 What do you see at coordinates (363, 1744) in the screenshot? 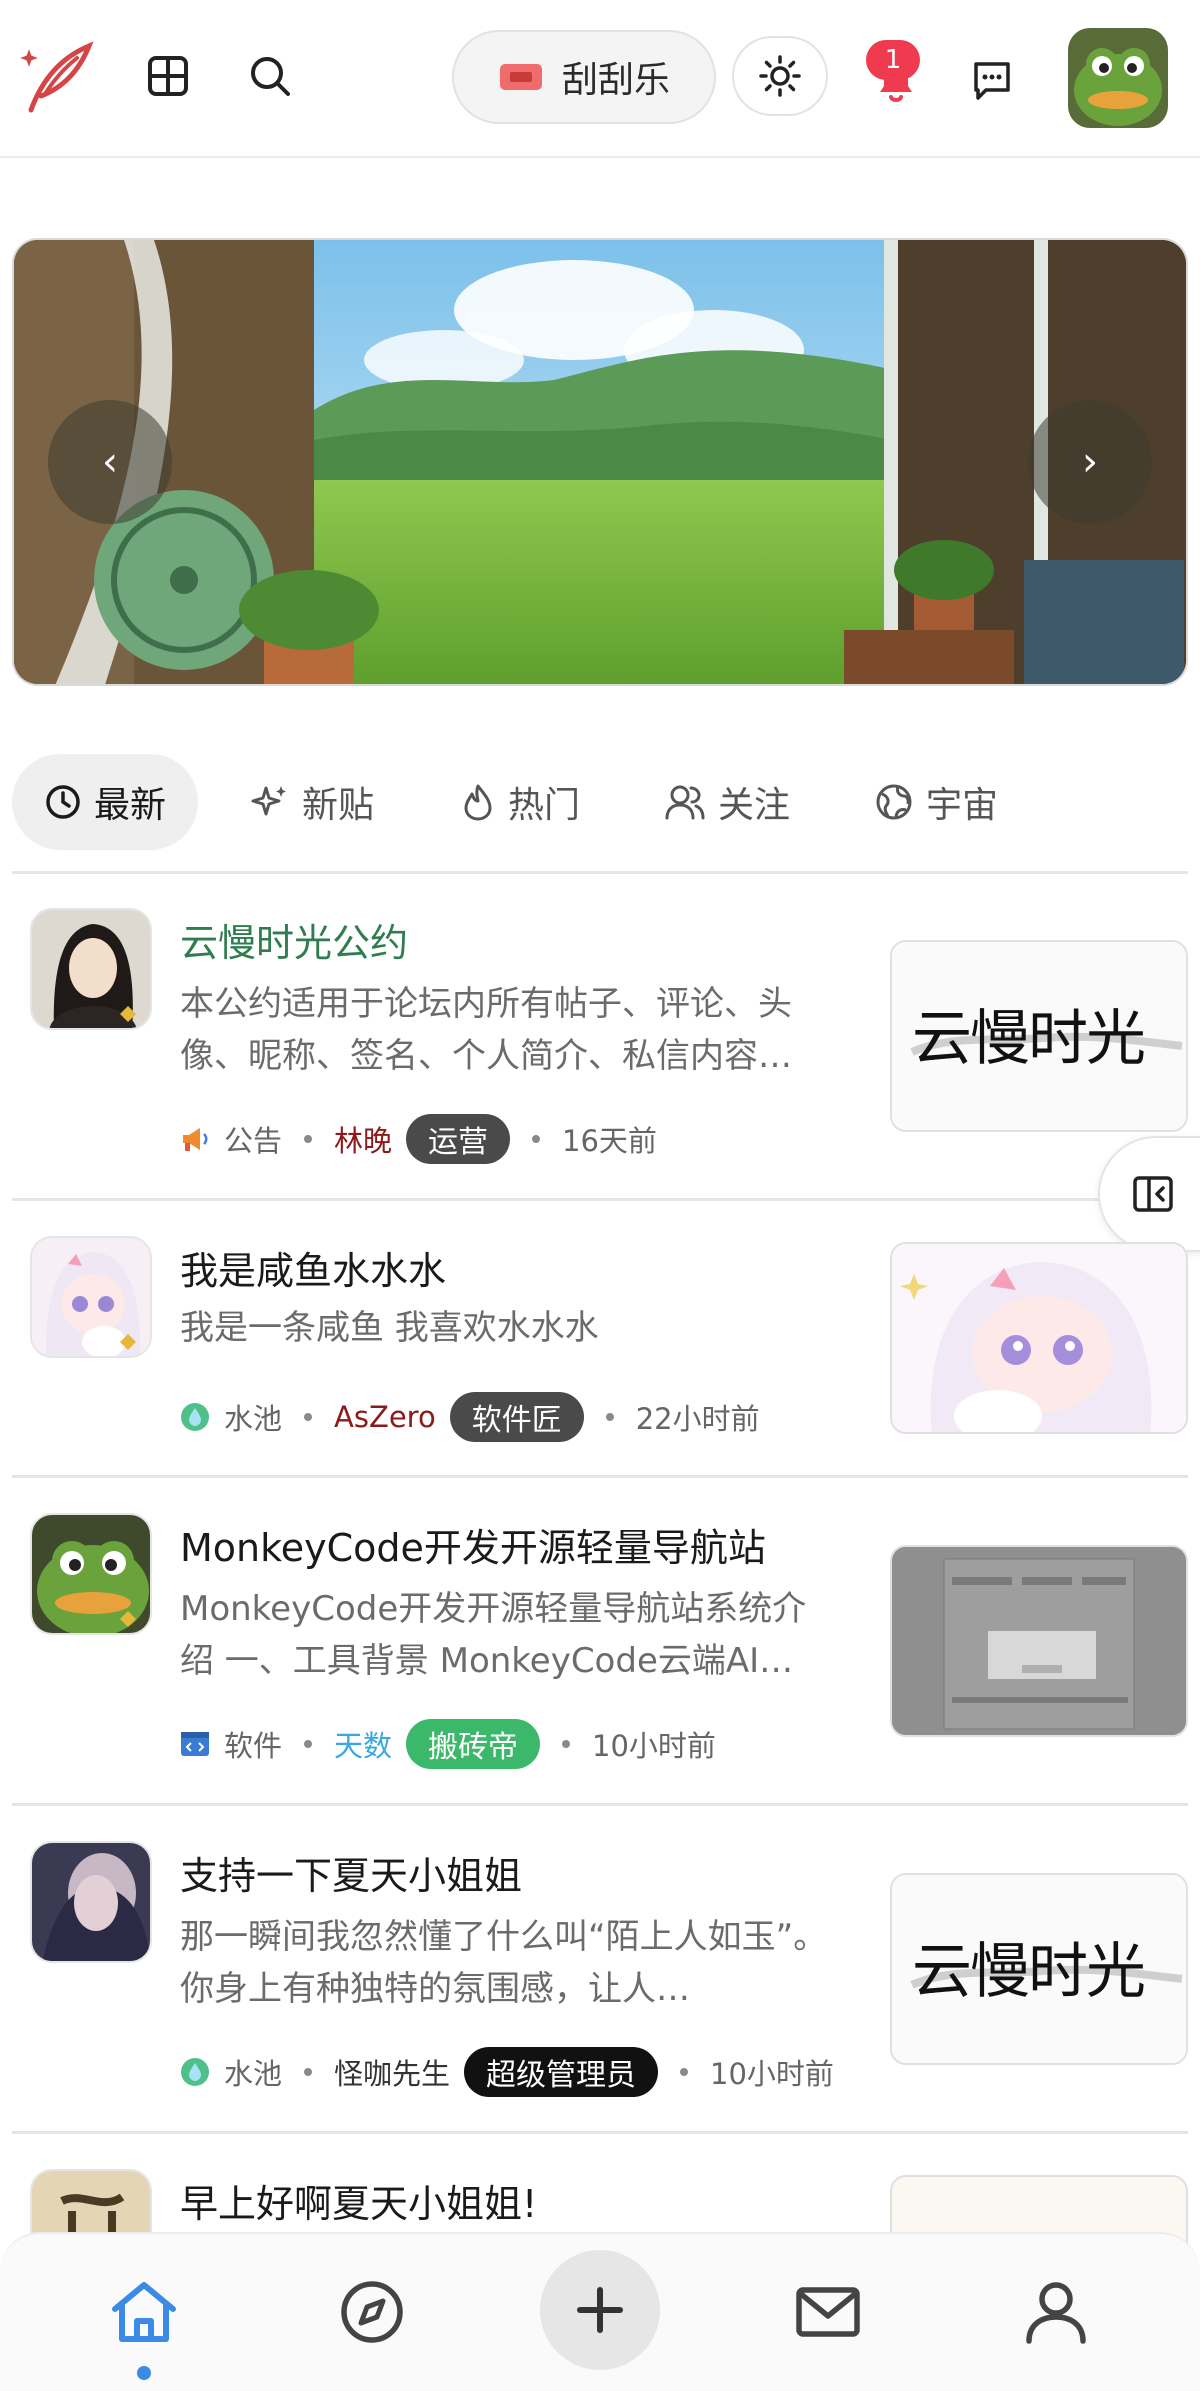
I see `post-author: 天数` at bounding box center [363, 1744].